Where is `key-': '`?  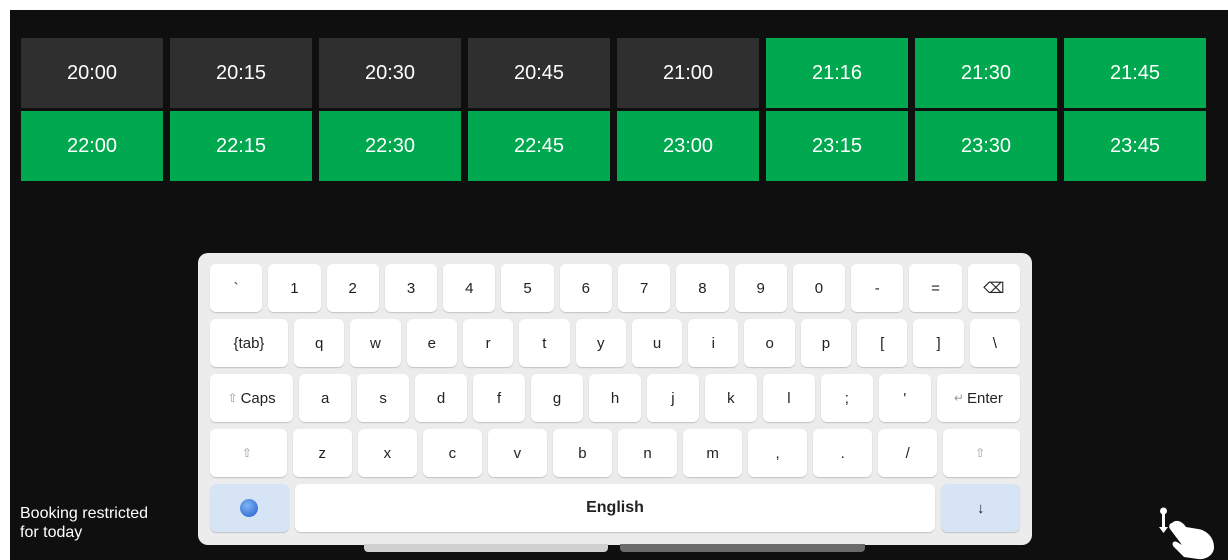
key-': ' is located at coordinates (904, 398).